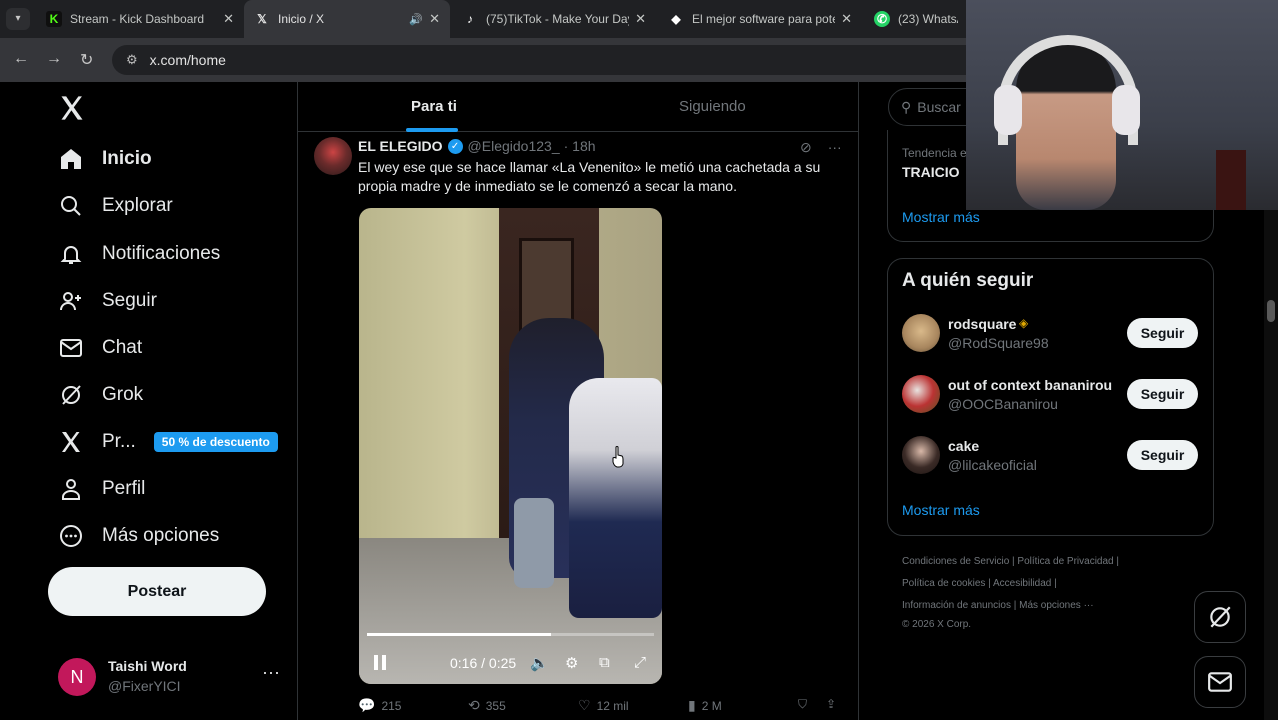 The image size is (1278, 720). I want to click on tab-title: El mejor software para poten, so click(764, 19).